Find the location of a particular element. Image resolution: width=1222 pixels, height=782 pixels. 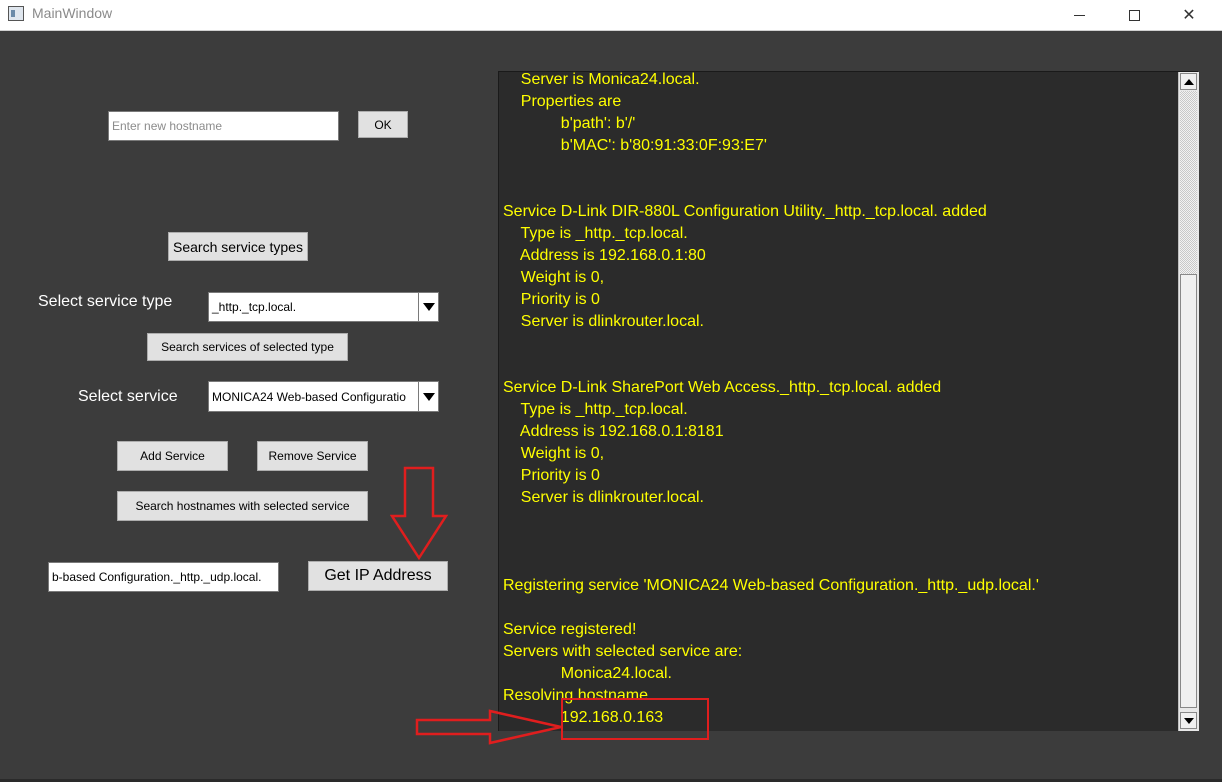

log-line: Server is Monica24.local. is located at coordinates (601, 79).